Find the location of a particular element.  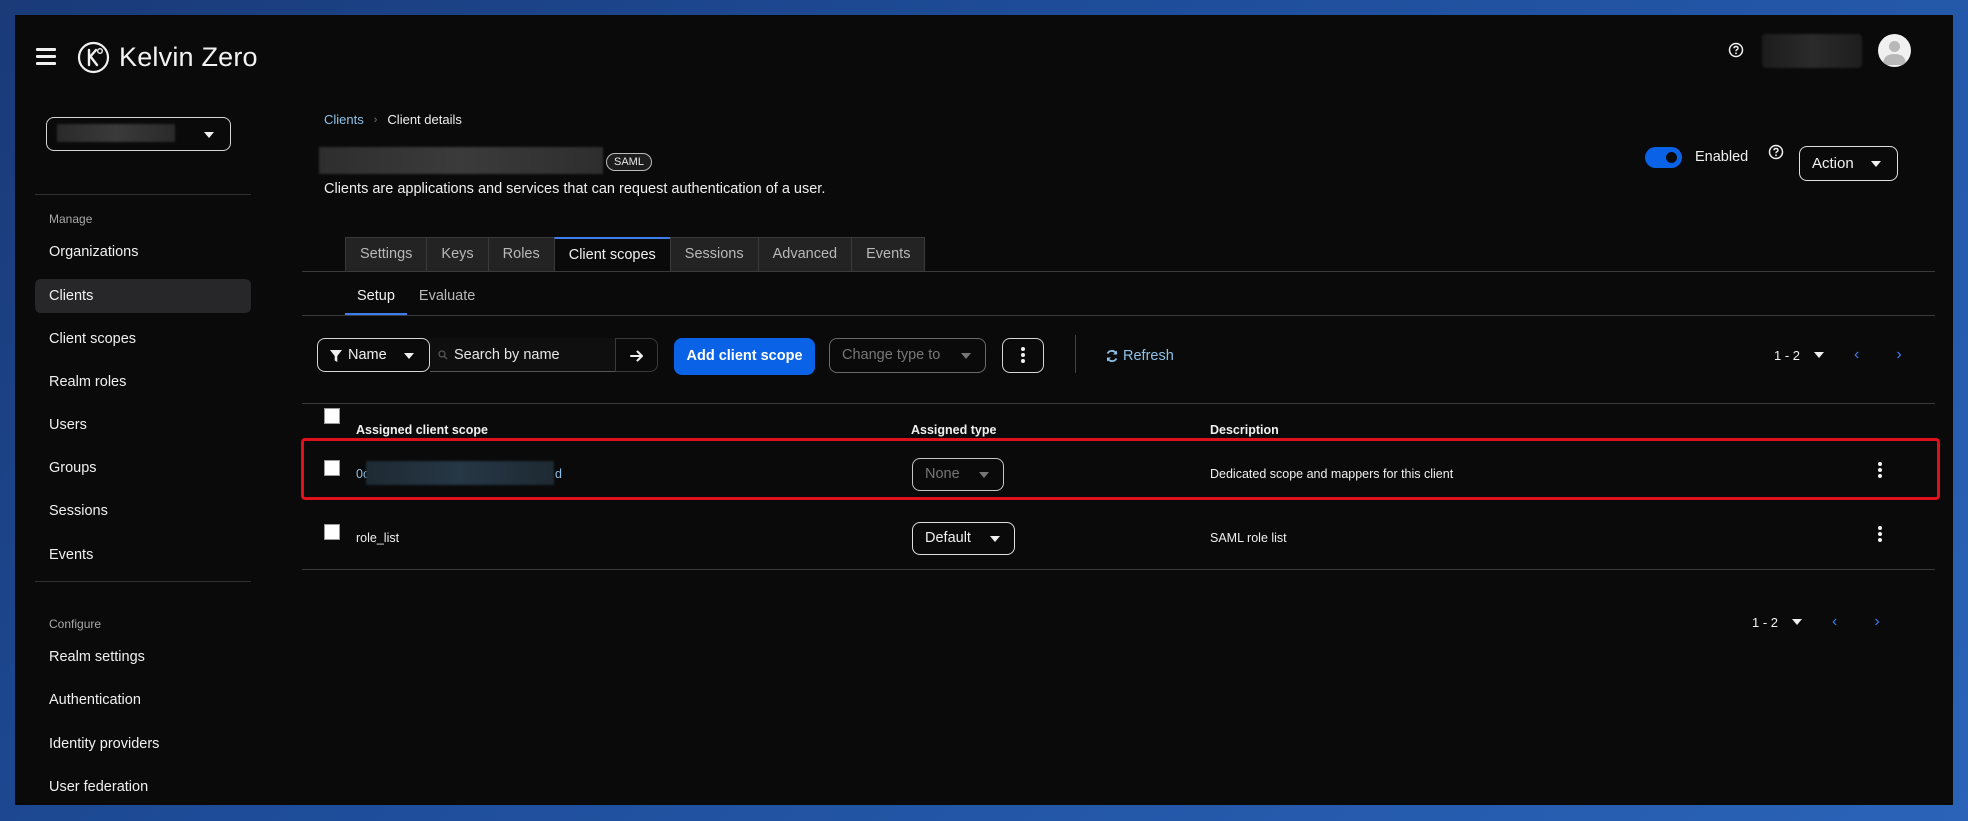

tab-keys: Keys is located at coordinates (457, 254).